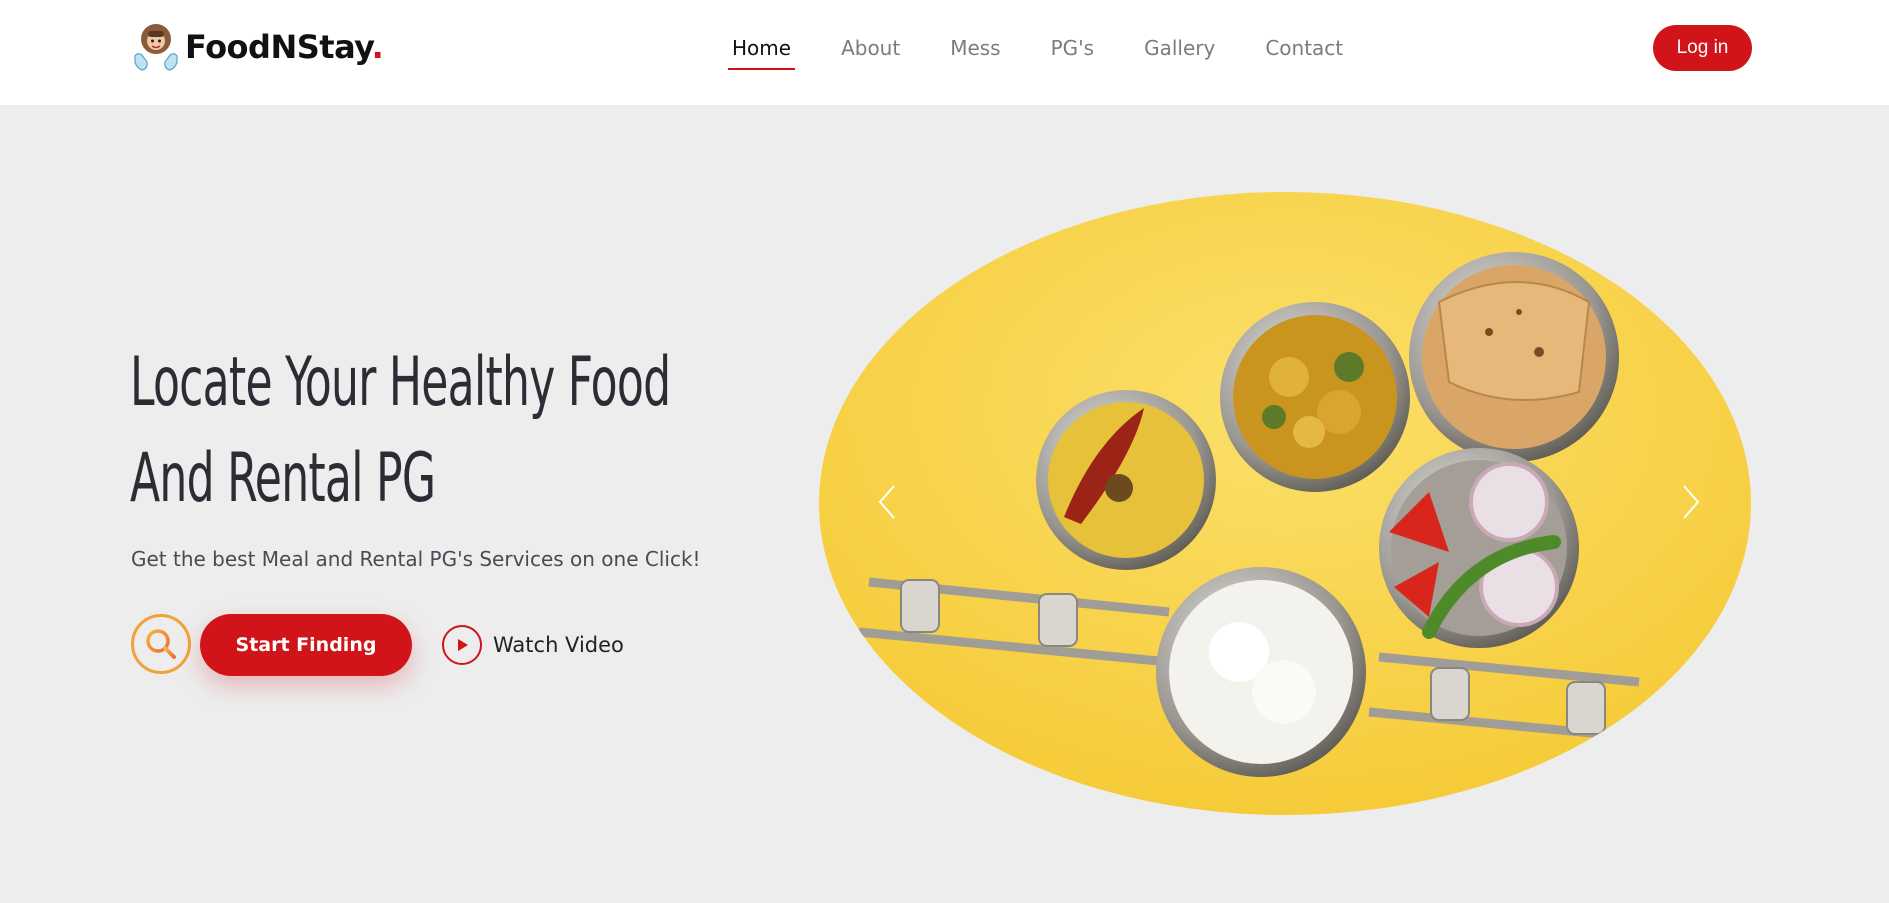 The image size is (1889, 903). Describe the element at coordinates (283, 478) in the screenshot. I see `hero-title-line-2: And Rental PG` at that location.